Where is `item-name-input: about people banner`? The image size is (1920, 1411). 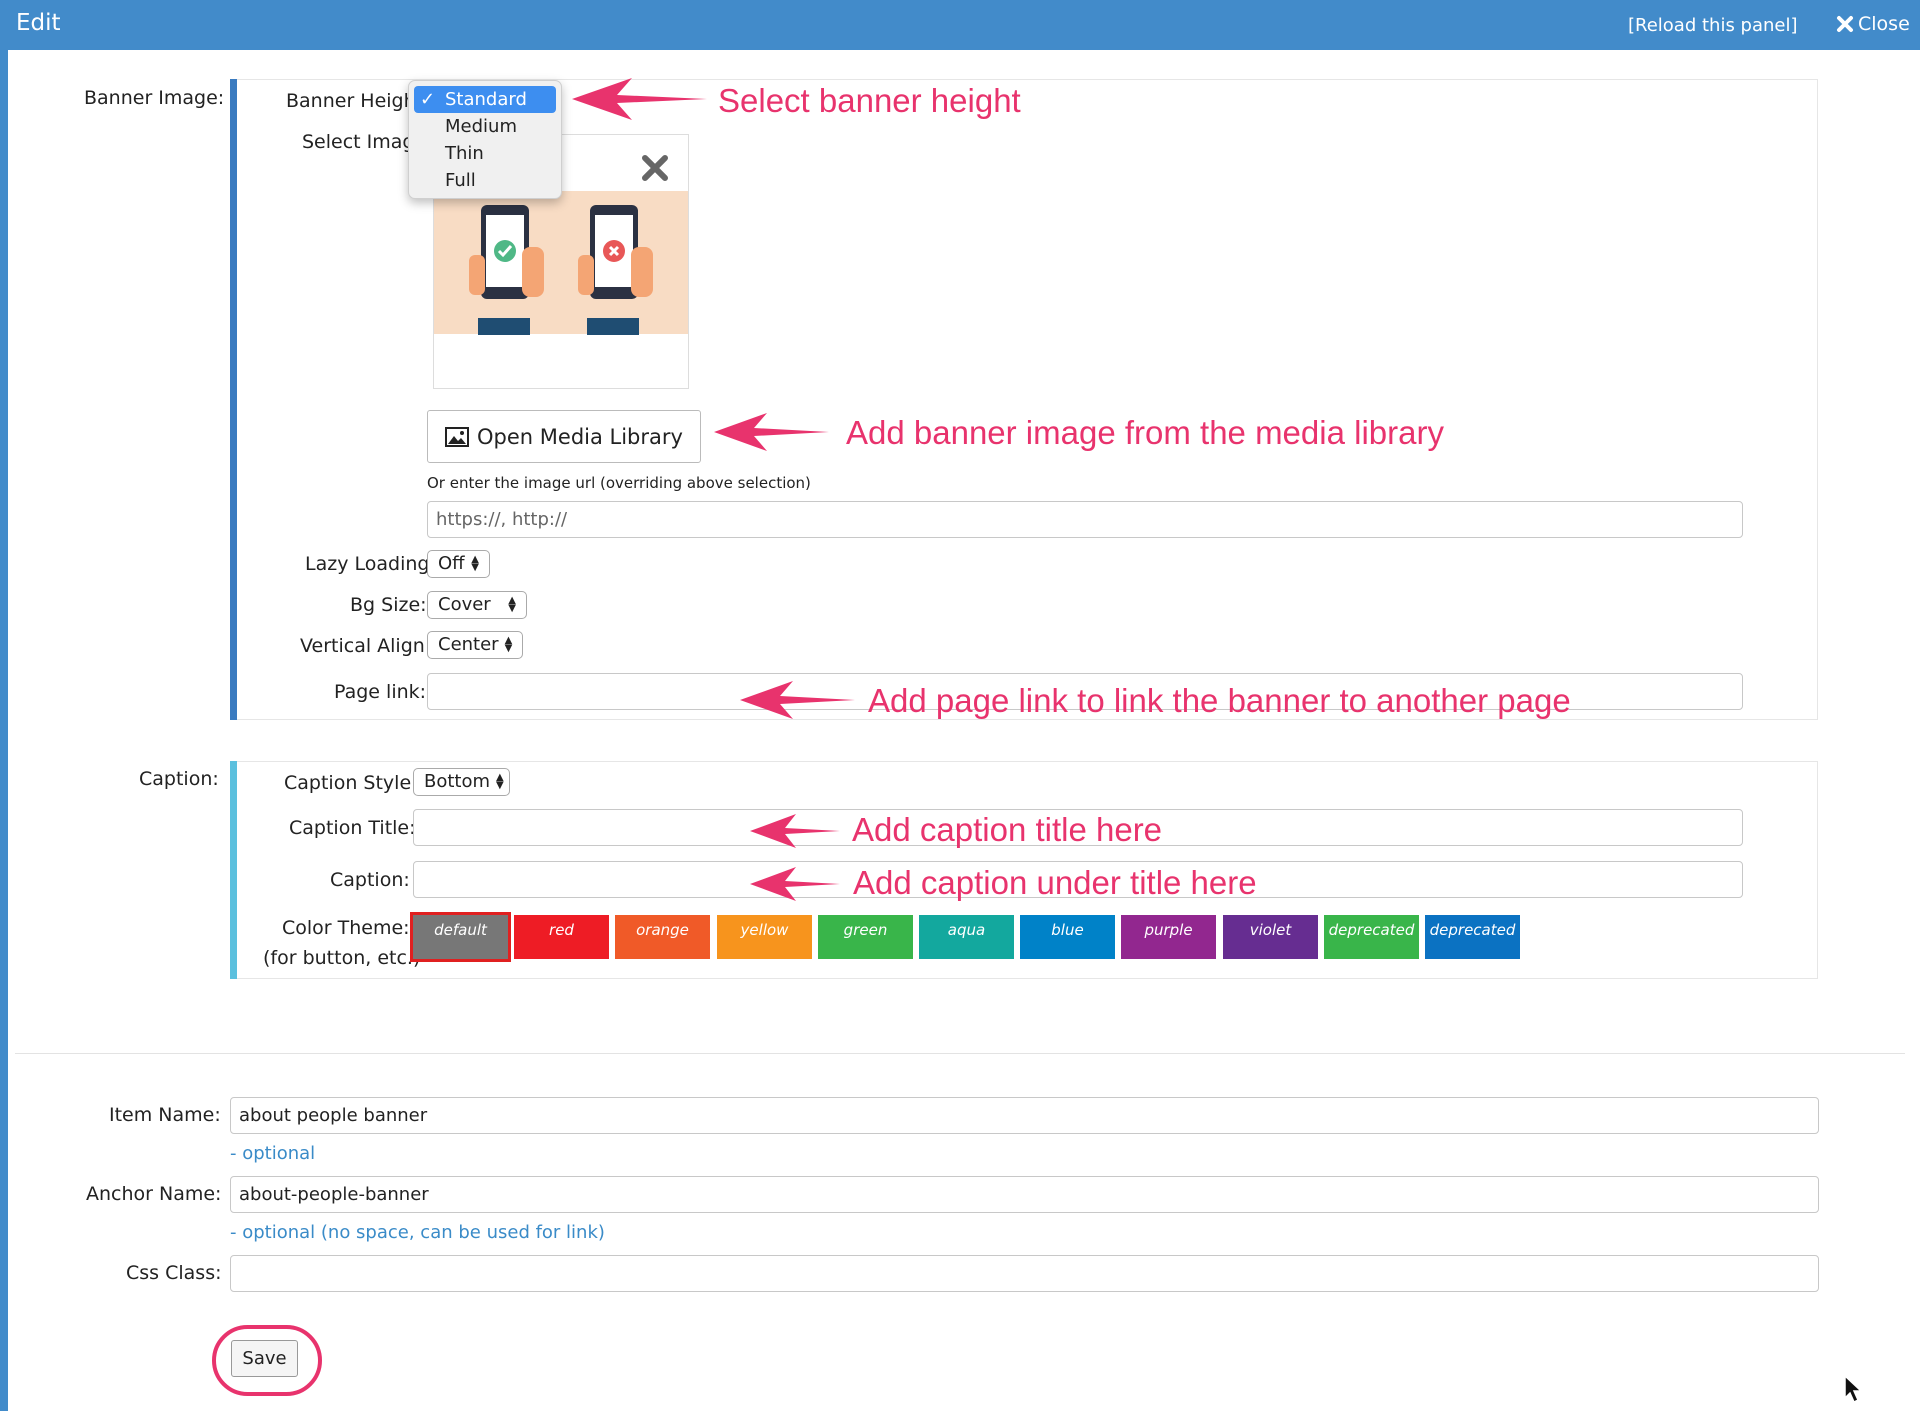 item-name-input: about people banner is located at coordinates (1024, 1115).